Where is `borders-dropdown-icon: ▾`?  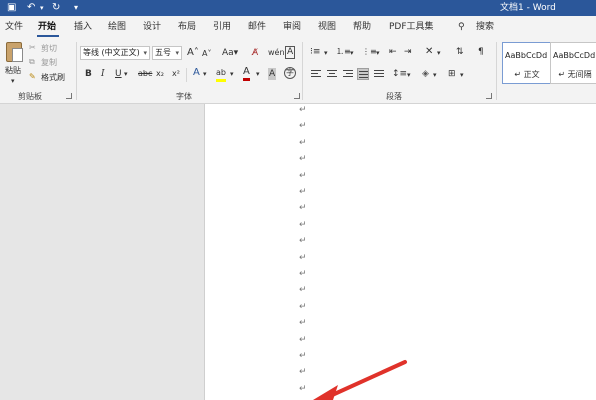 borders-dropdown-icon: ▾ is located at coordinates (462, 75).